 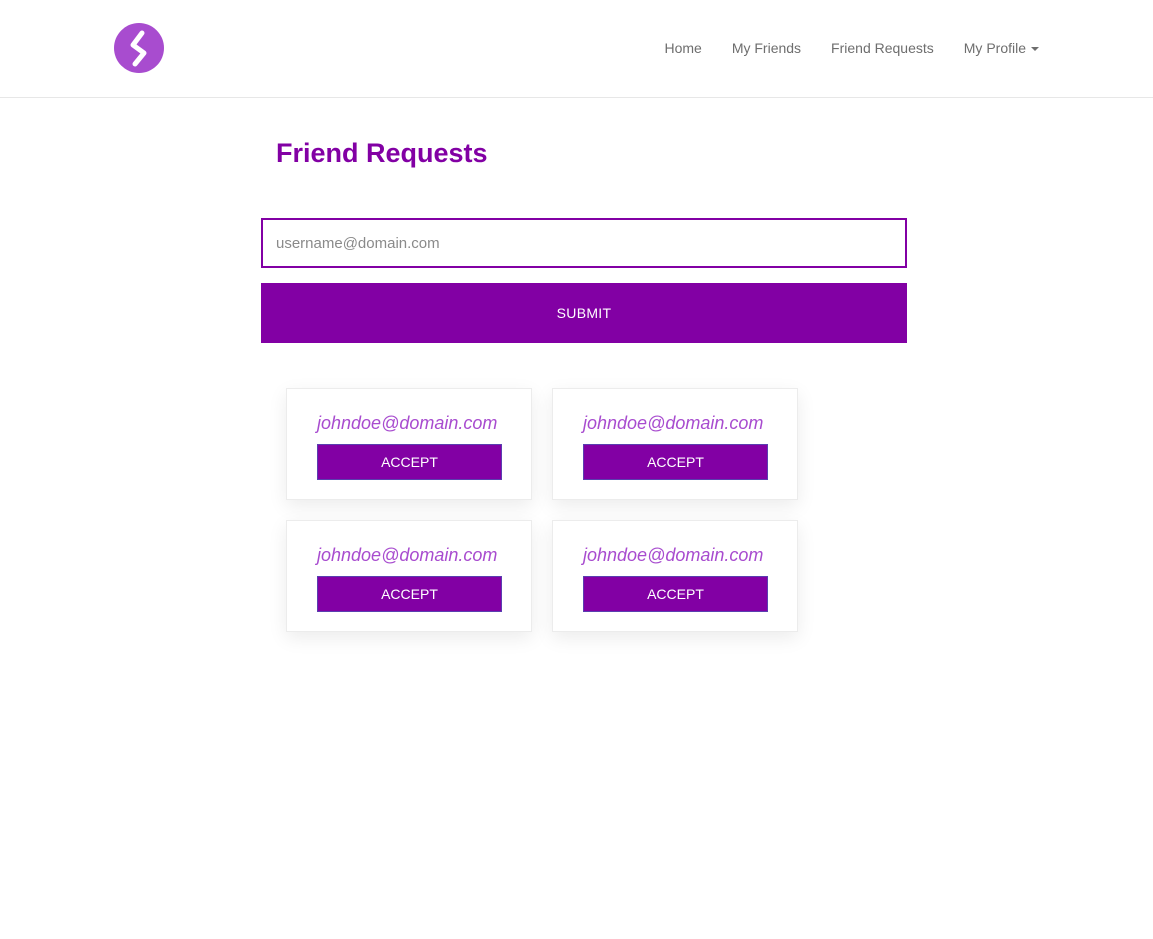 I want to click on nav-my-friends: My Friends, so click(x=766, y=48).